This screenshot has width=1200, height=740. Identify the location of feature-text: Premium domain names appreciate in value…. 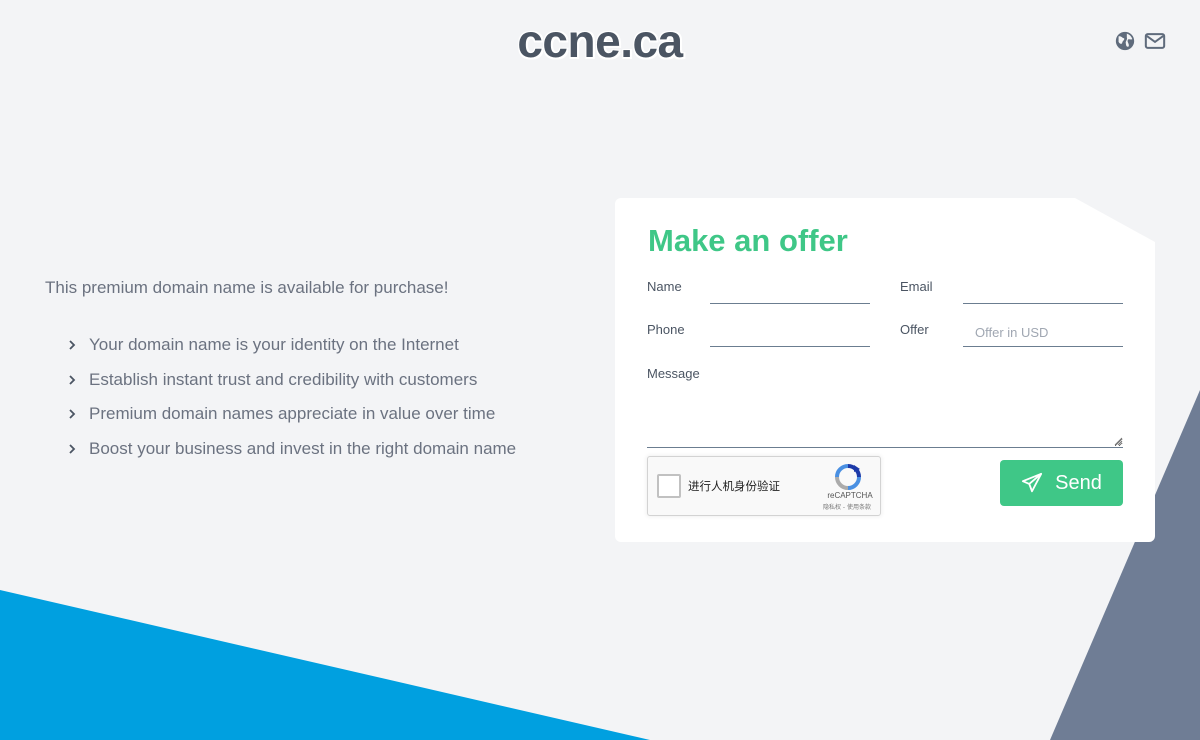
(292, 414).